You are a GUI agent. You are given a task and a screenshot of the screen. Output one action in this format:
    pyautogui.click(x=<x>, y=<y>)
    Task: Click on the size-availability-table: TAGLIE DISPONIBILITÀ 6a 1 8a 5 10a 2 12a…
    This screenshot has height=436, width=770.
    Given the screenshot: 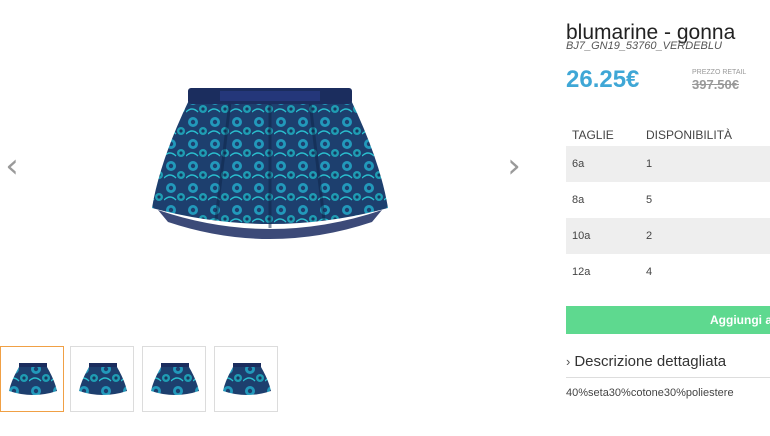 What is the action you would take?
    pyautogui.click(x=668, y=207)
    